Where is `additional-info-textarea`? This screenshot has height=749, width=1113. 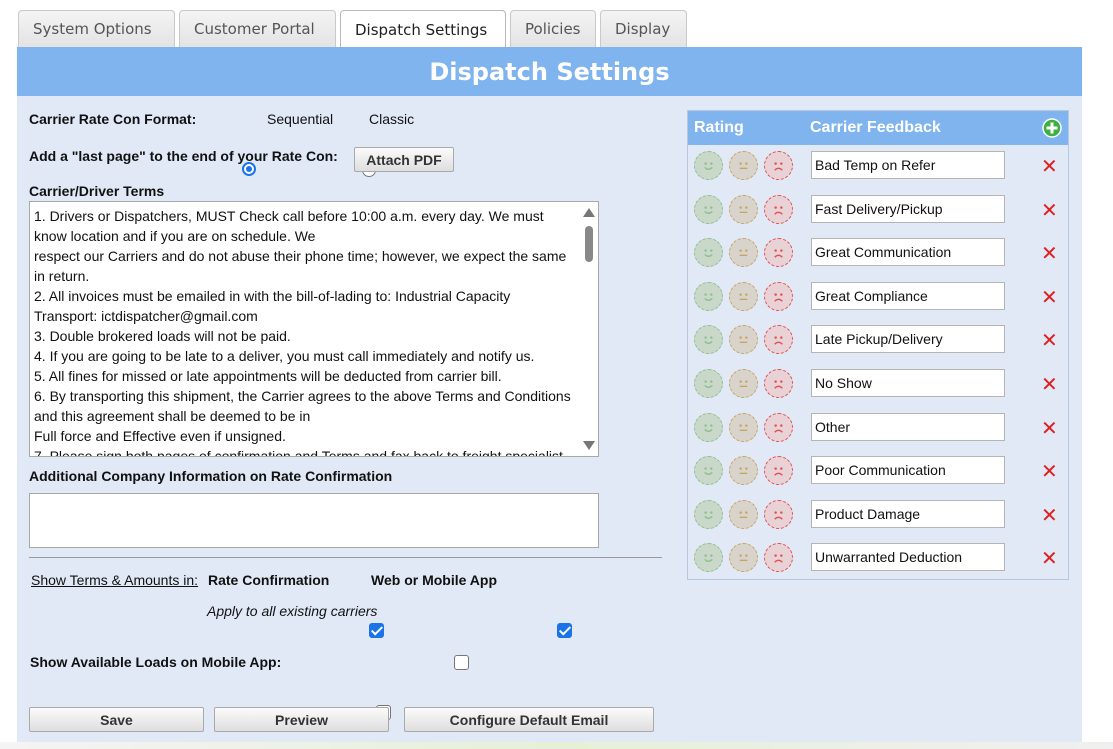
additional-info-textarea is located at coordinates (314, 520).